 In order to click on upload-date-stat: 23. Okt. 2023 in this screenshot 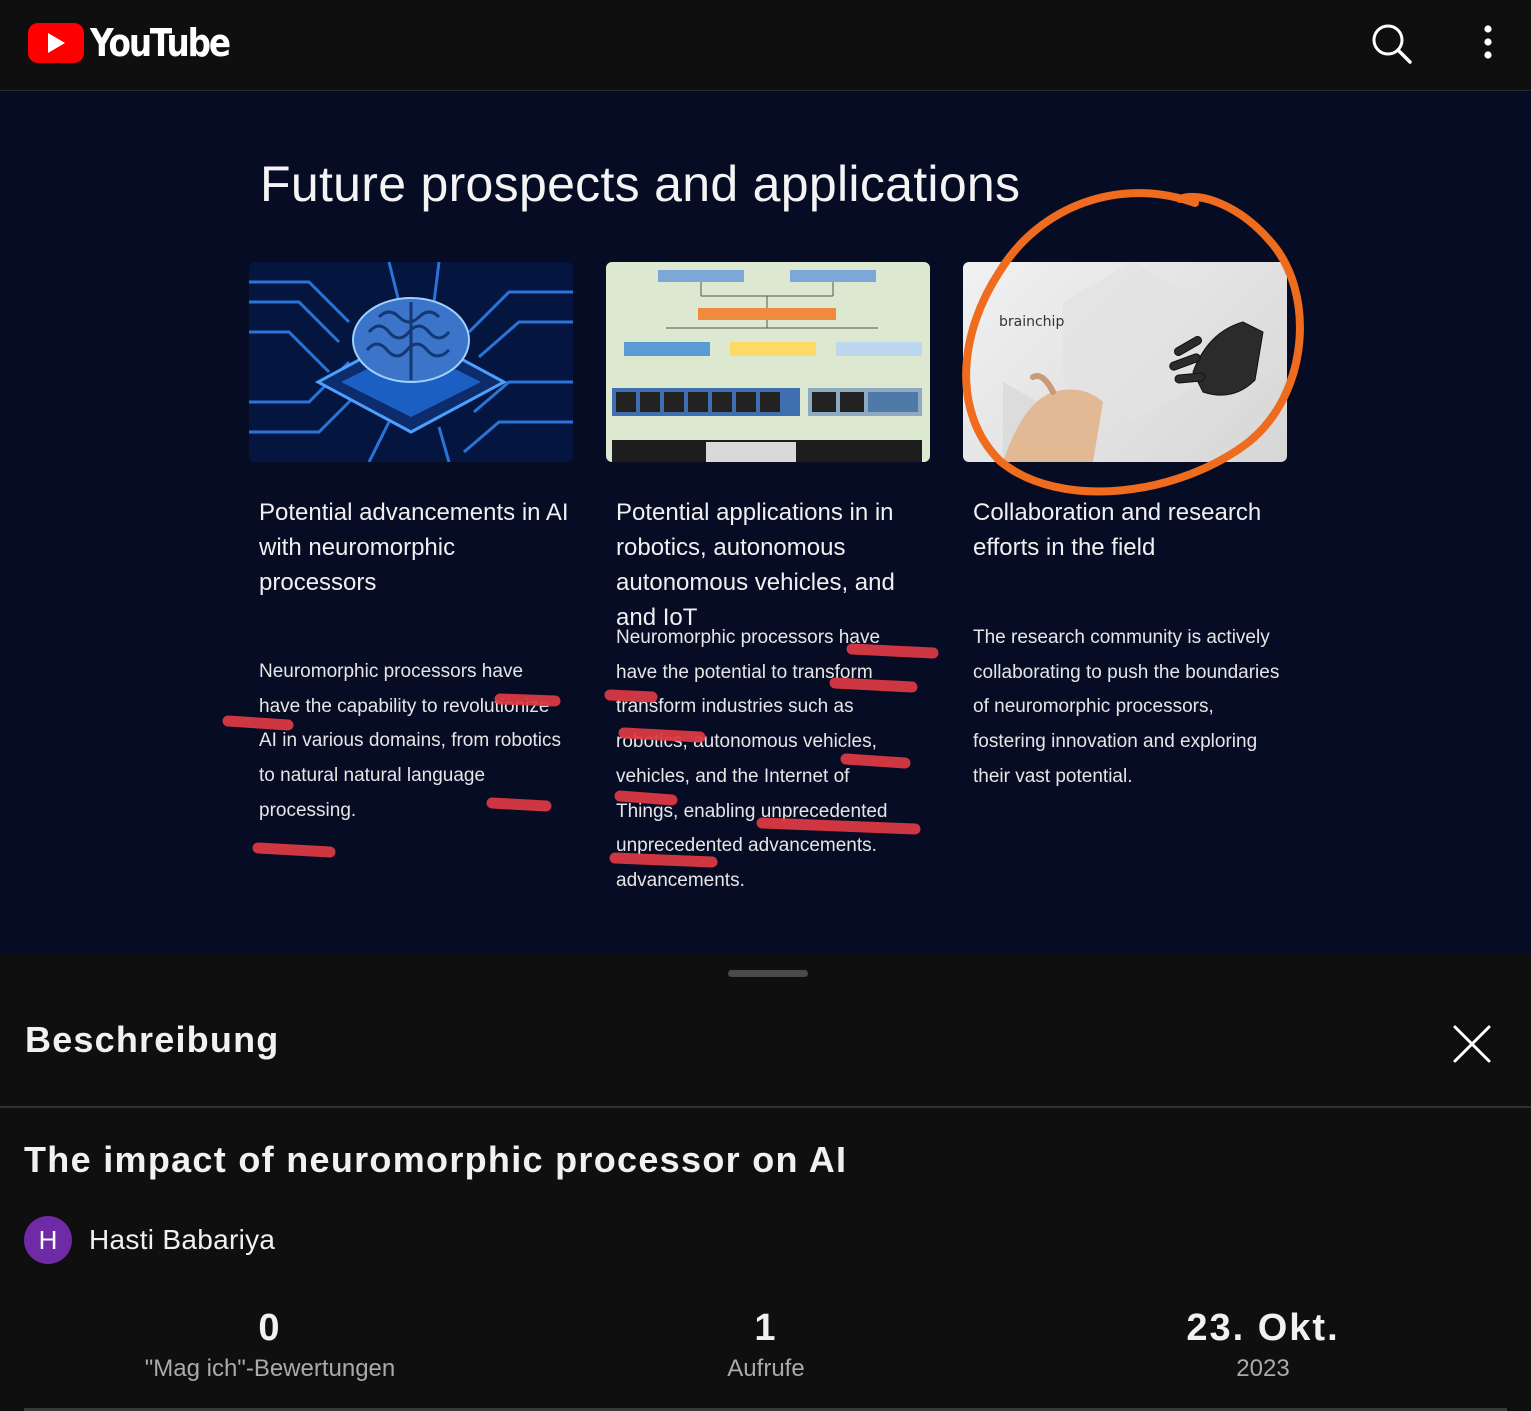, I will do `click(1263, 1345)`.